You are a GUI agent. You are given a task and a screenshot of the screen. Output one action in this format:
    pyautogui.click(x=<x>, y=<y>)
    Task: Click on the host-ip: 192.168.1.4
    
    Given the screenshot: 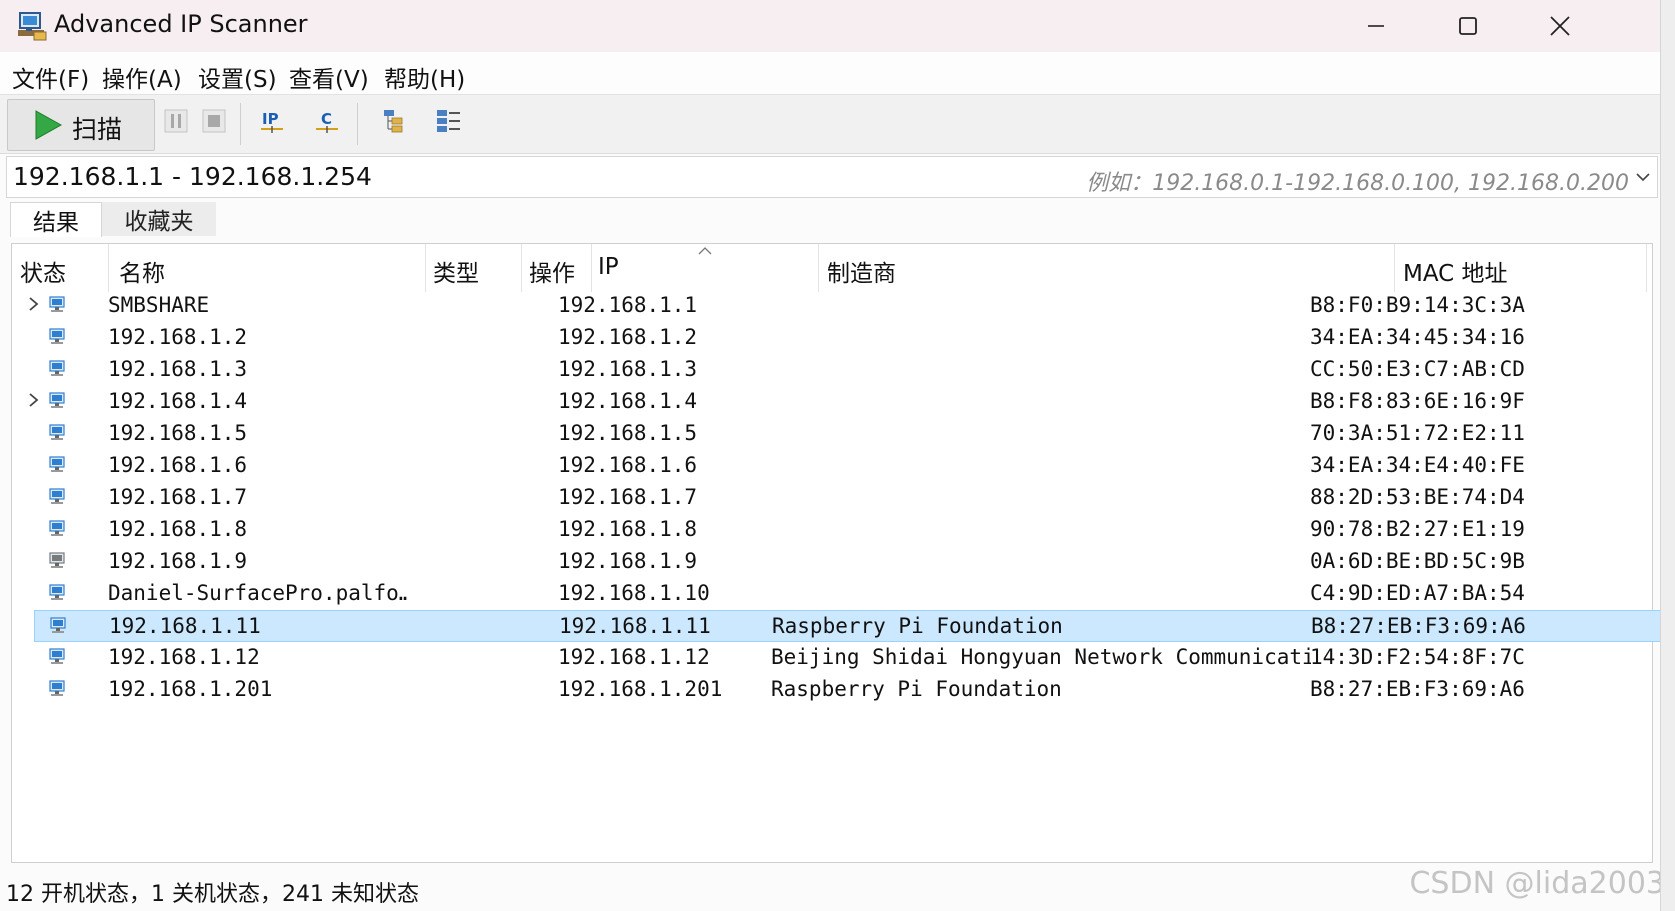 What is the action you would take?
    pyautogui.click(x=628, y=401)
    